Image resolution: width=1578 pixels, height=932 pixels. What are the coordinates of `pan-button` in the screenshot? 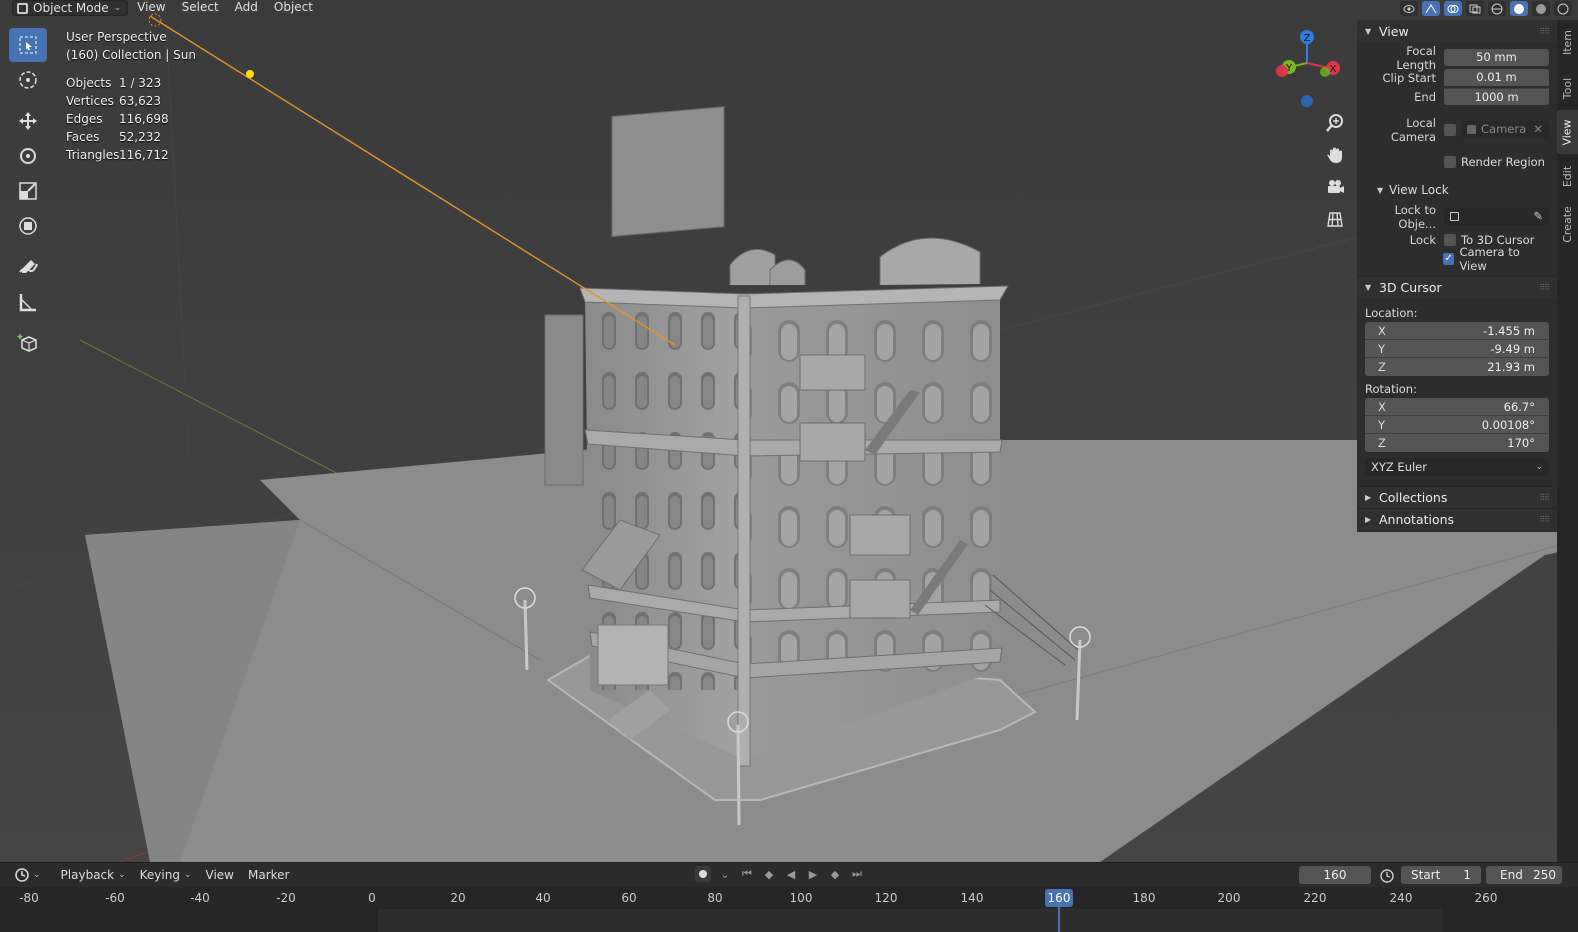 It's located at (1335, 155).